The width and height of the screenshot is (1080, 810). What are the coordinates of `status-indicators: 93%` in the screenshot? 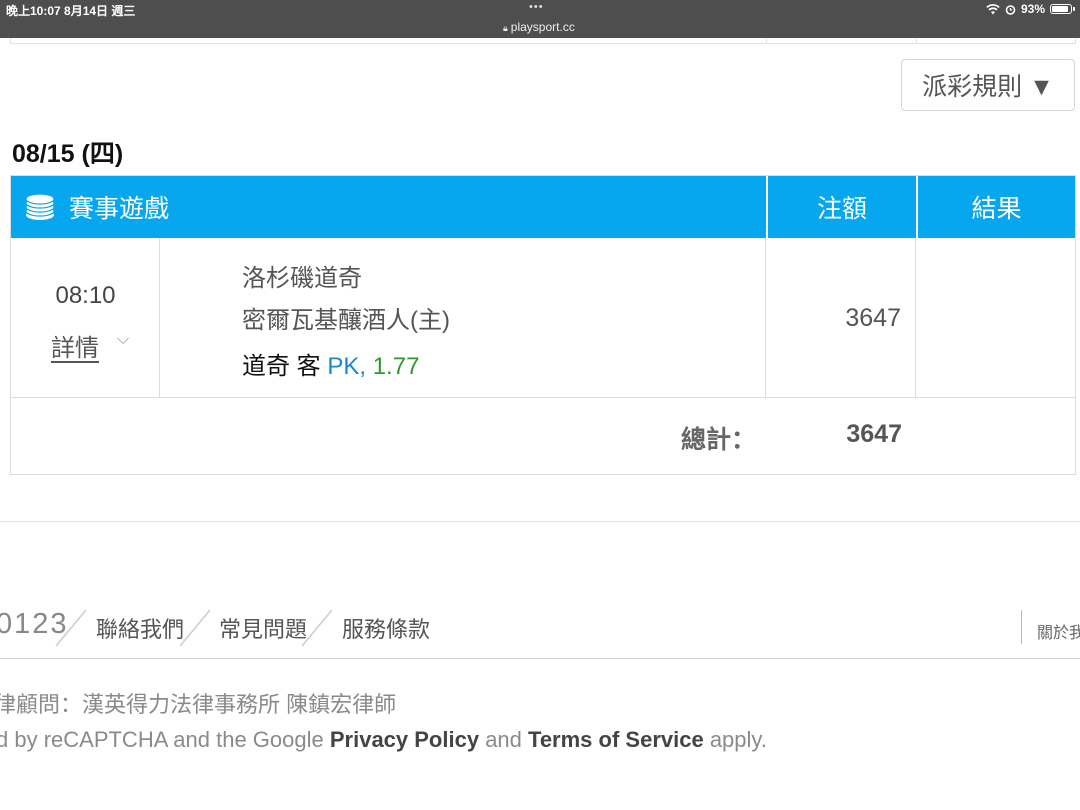 It's located at (1030, 9).